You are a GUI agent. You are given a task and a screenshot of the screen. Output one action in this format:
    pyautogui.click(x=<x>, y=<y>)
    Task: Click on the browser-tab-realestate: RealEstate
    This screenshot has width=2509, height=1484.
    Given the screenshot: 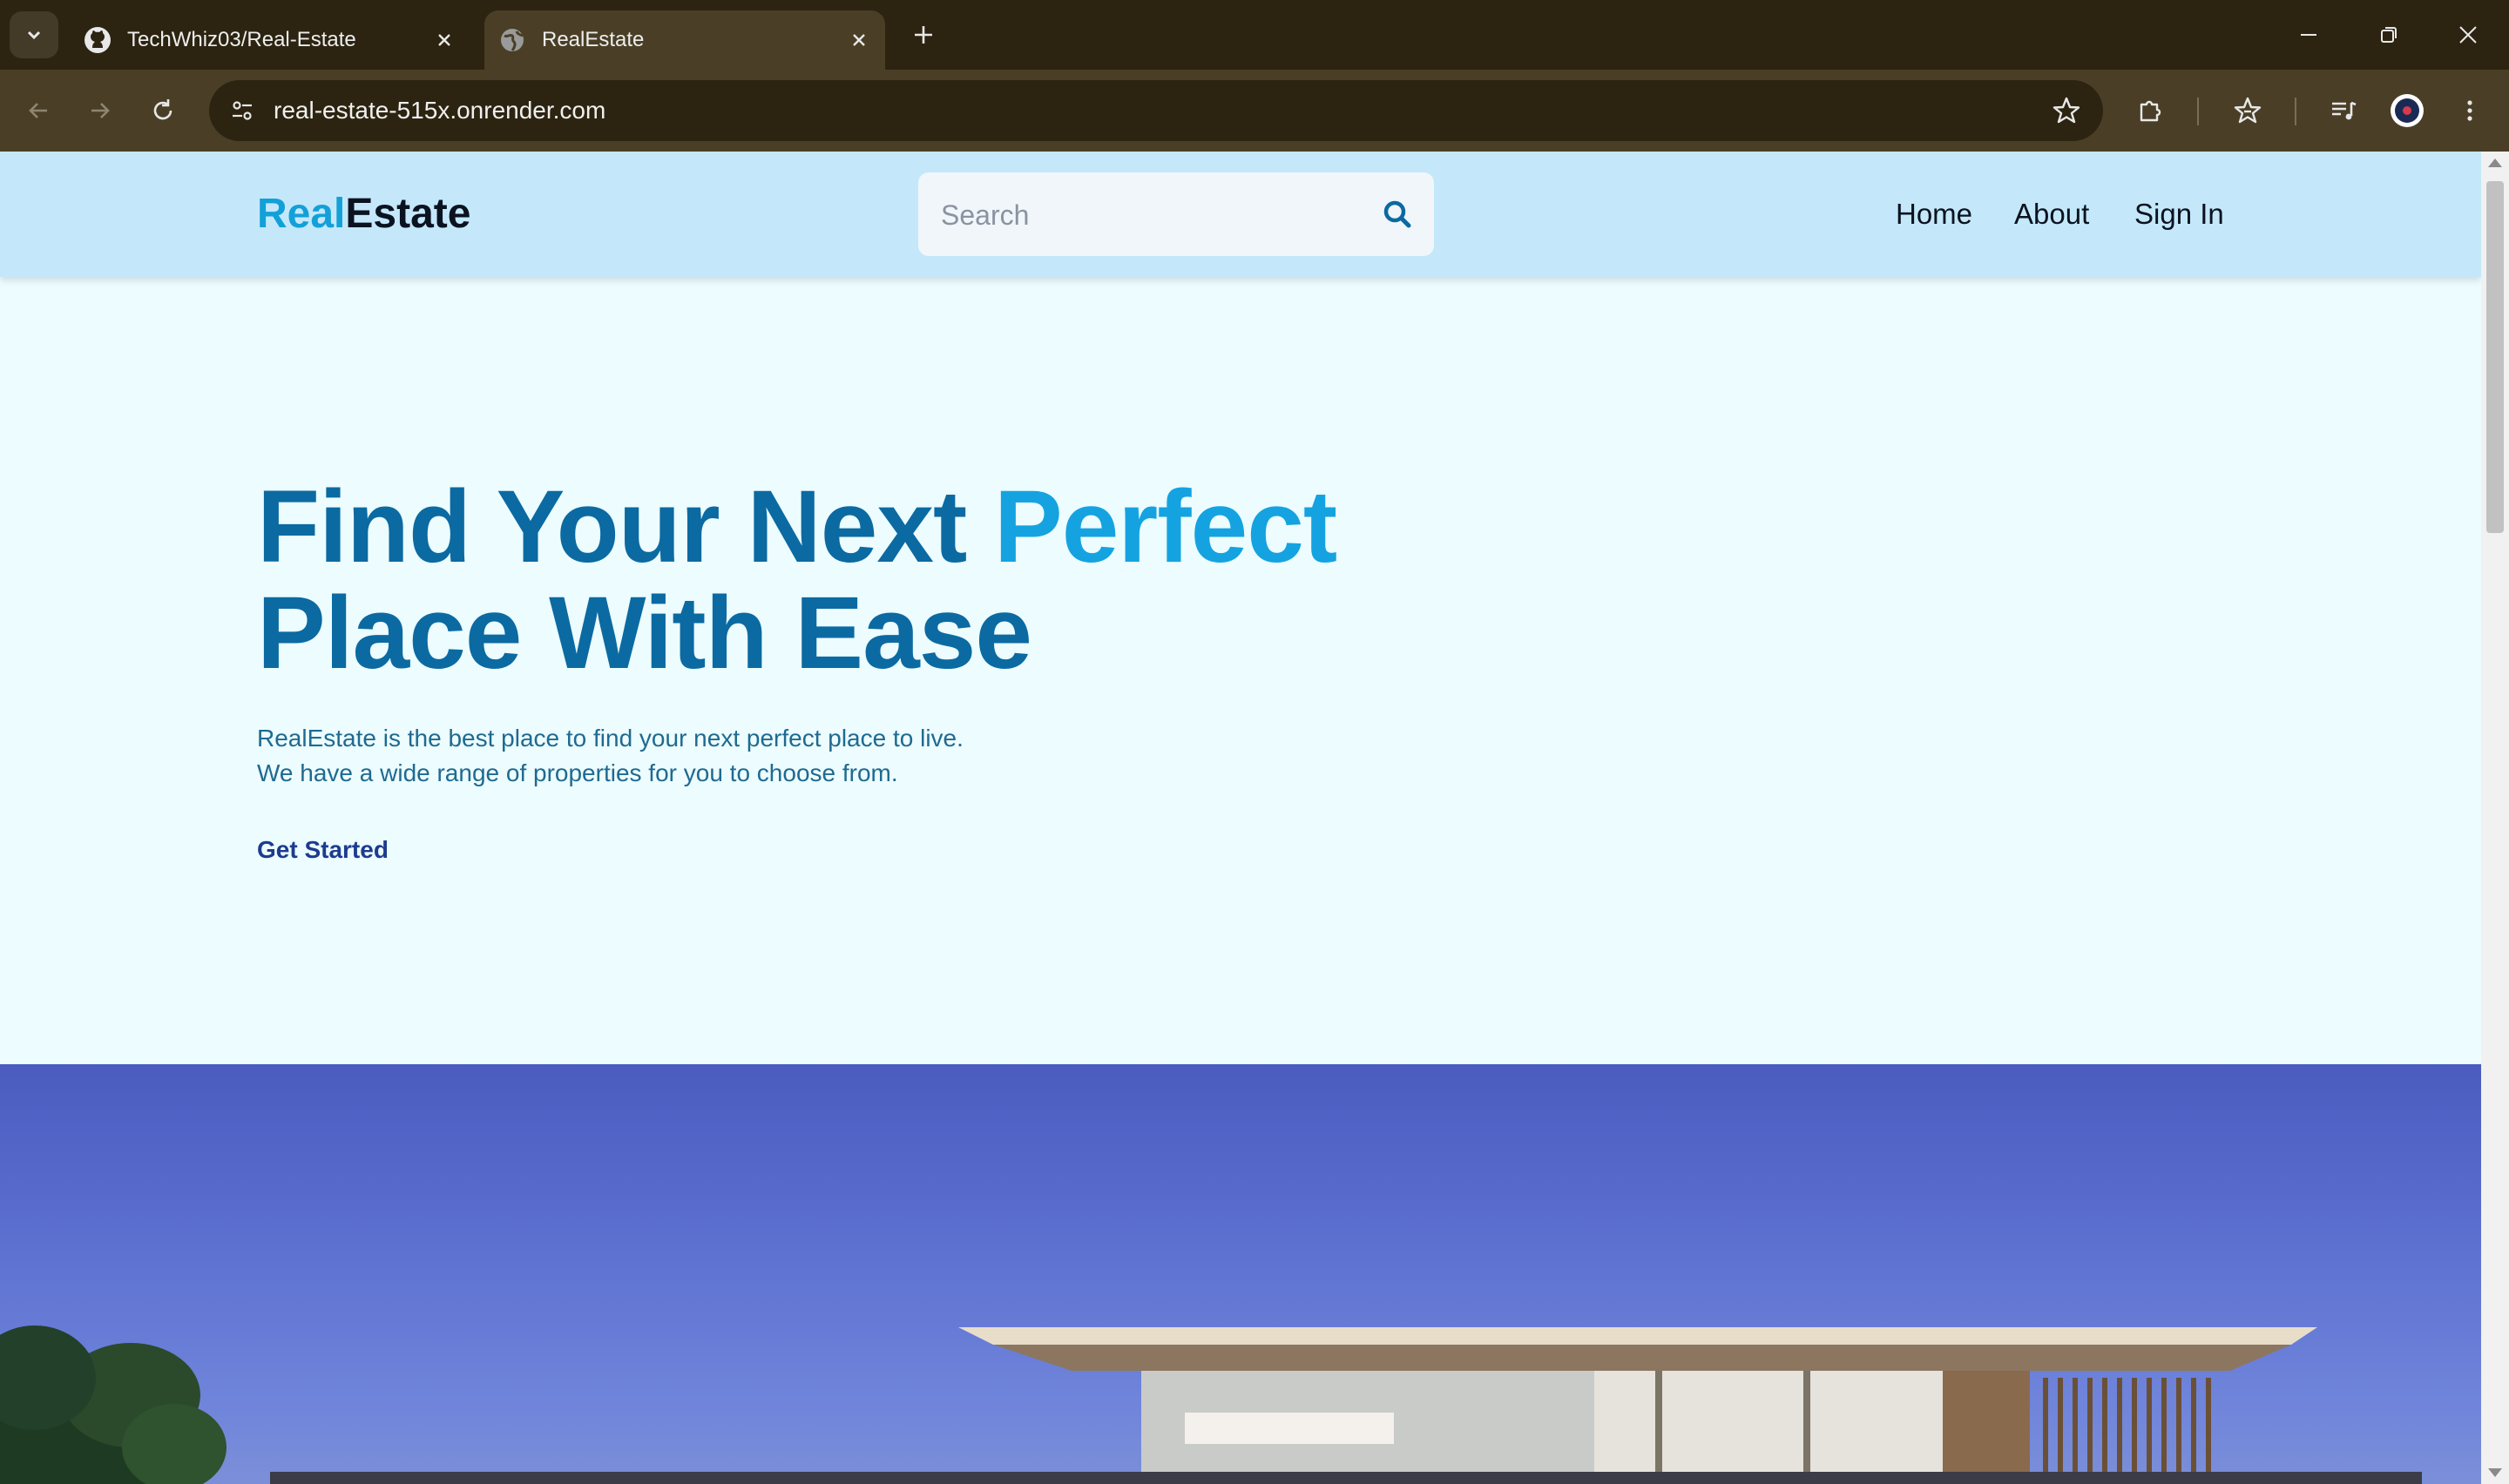 What is the action you would take?
    pyautogui.click(x=684, y=40)
    